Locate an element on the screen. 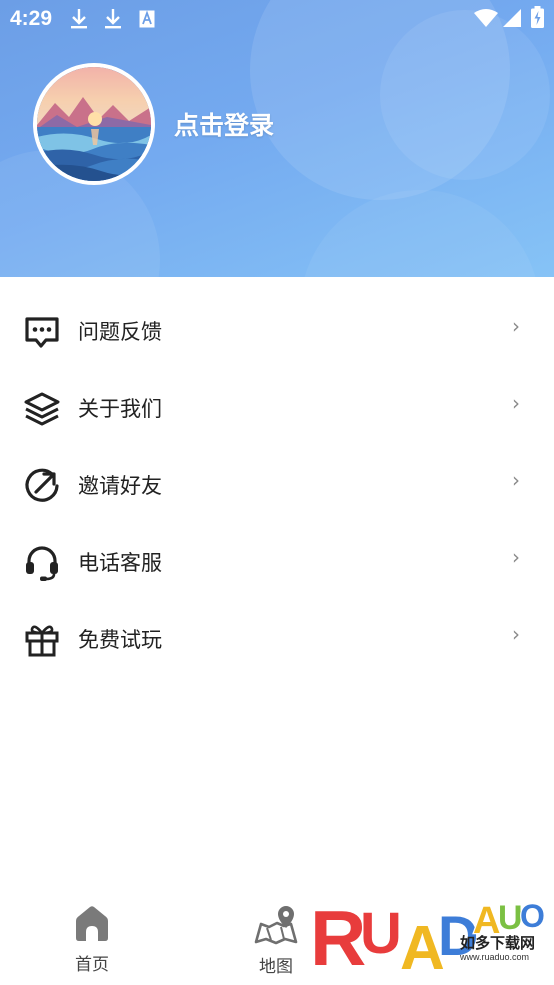  svg-text: www.ruaduo.com is located at coordinates (494, 957).